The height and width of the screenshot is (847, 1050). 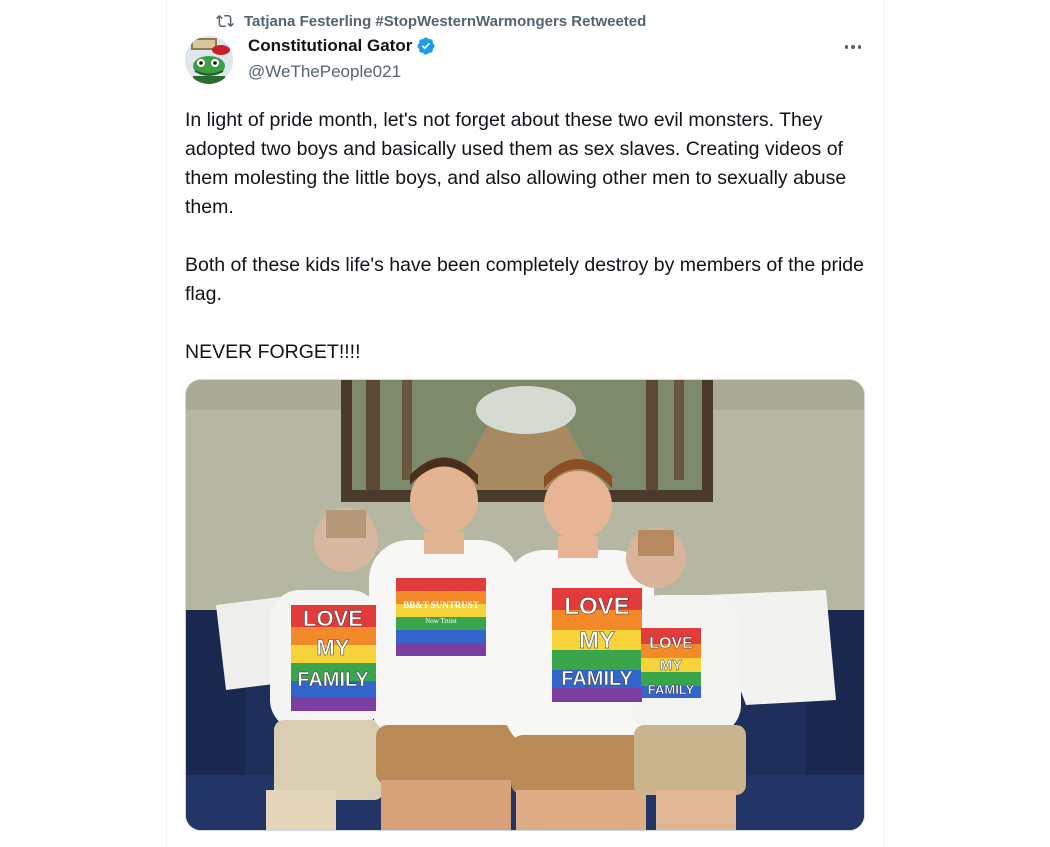 What do you see at coordinates (597, 640) in the screenshot?
I see `shirt-text-my-2: MY` at bounding box center [597, 640].